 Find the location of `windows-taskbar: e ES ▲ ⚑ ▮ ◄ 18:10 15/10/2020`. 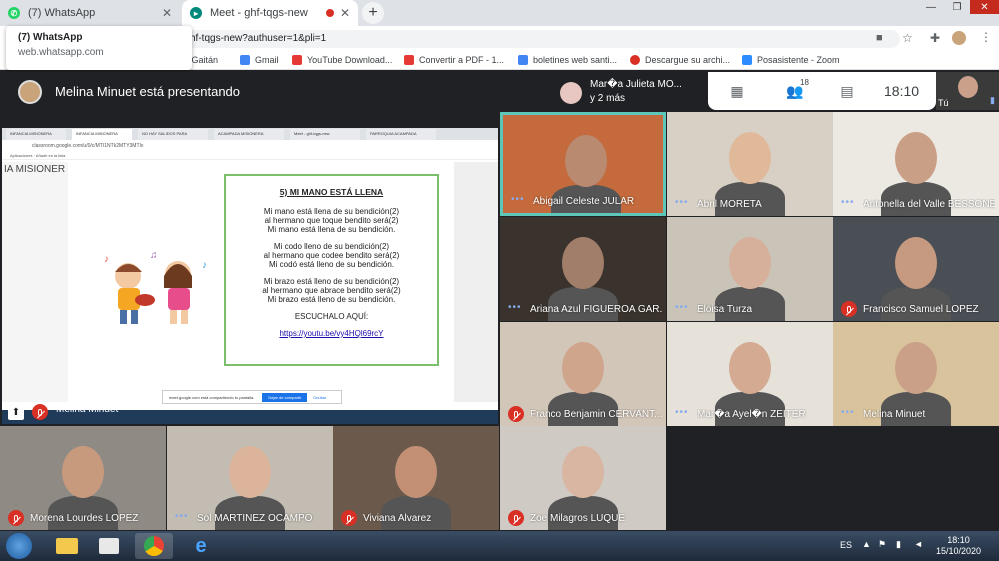

windows-taskbar: e ES ▲ ⚑ ▮ ◄ 18:10 15/10/2020 is located at coordinates (499, 546).